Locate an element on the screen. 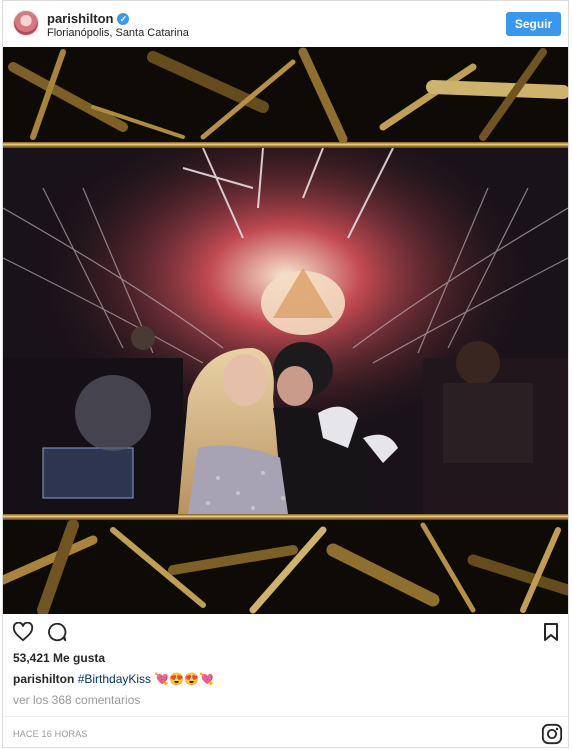  caption-hashtag: #BirthdayKiss is located at coordinates (114, 679).